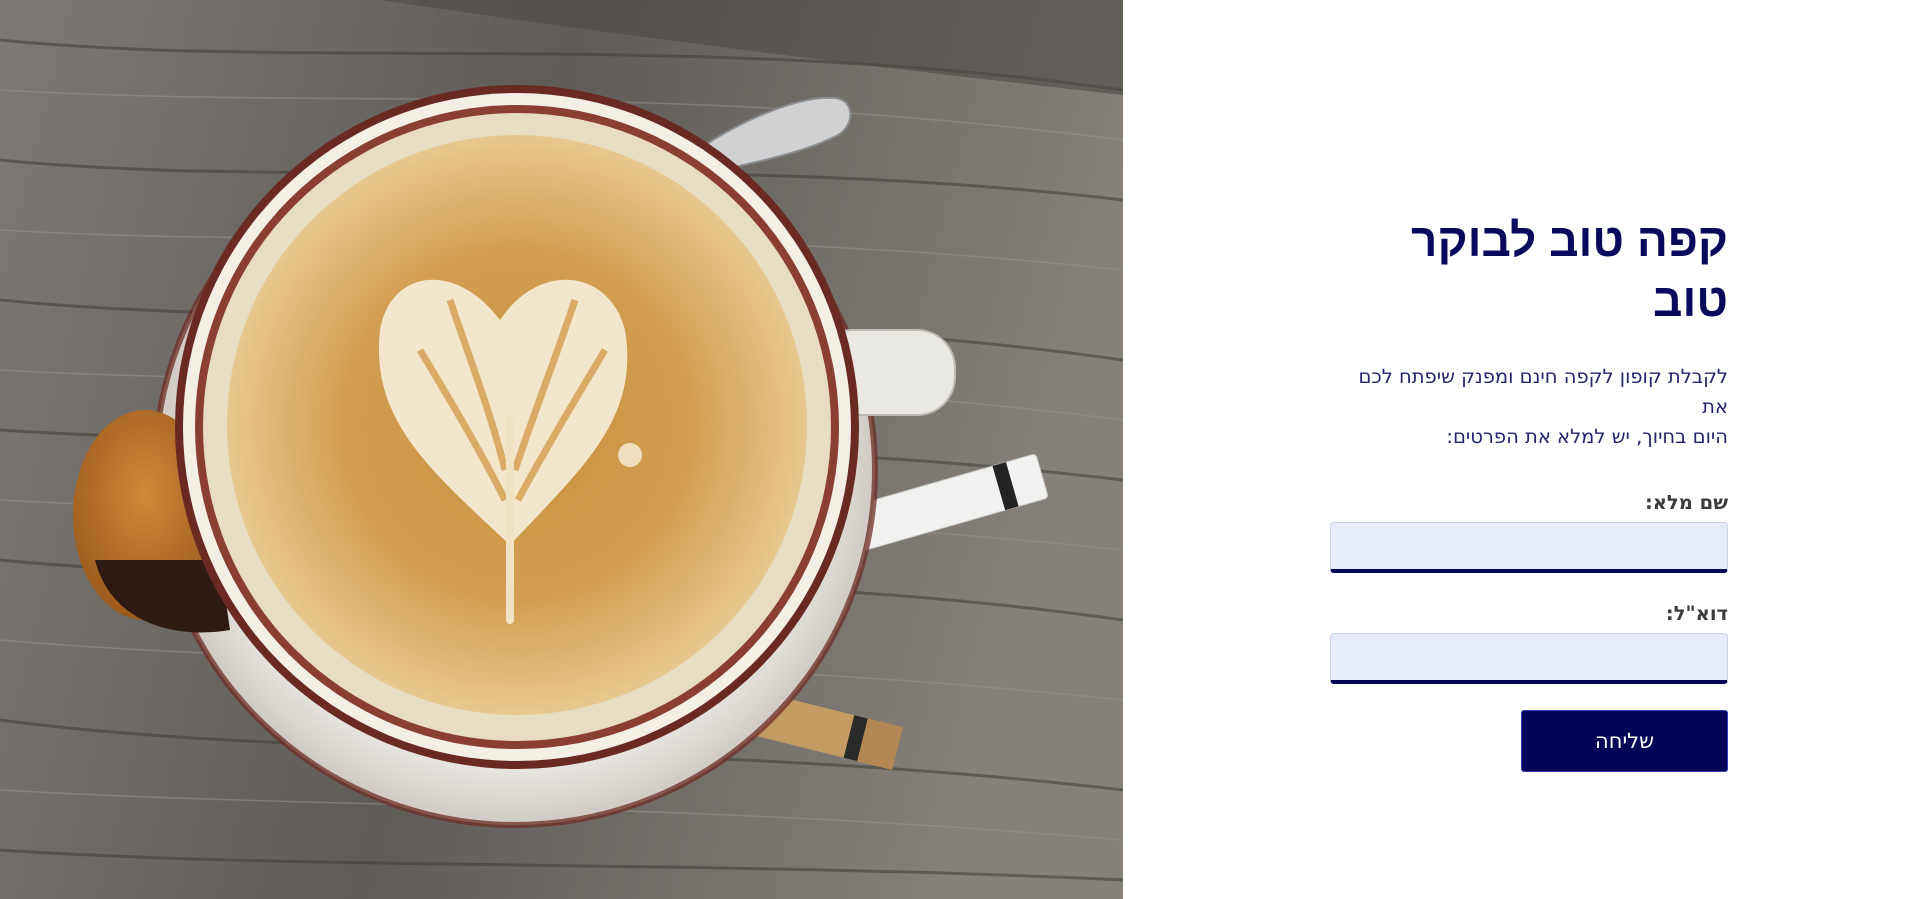  What do you see at coordinates (1686, 502) in the screenshot?
I see `full-name-label: שם מלא:` at bounding box center [1686, 502].